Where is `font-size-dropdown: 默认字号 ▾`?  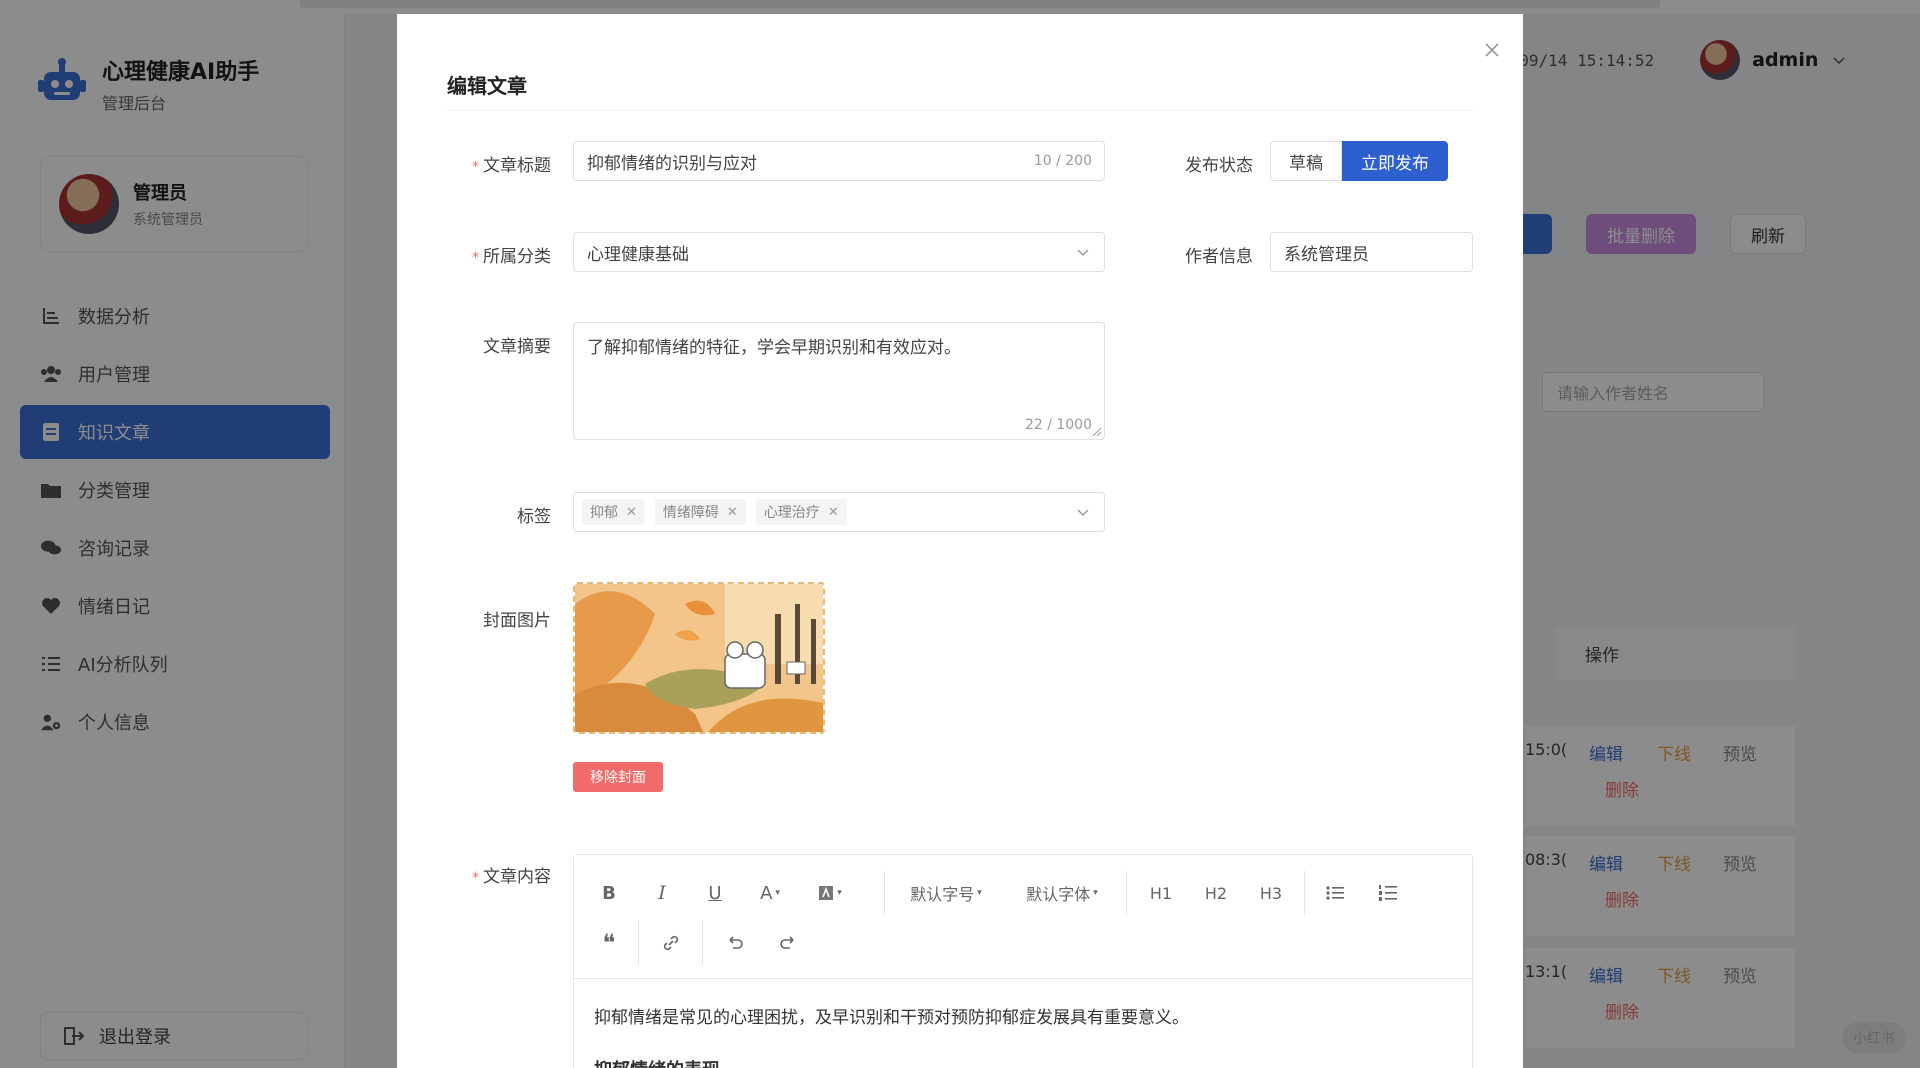
font-size-dropdown: 默认字号 ▾ is located at coordinates (946, 893).